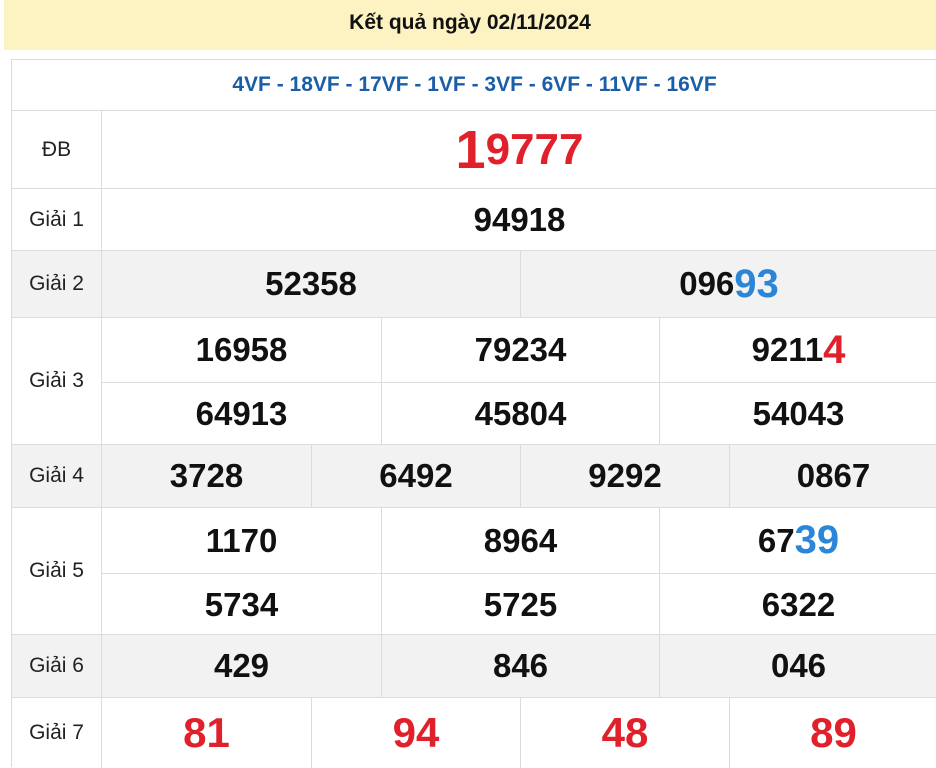  I want to click on prize-label-db: ĐB, so click(57, 149).